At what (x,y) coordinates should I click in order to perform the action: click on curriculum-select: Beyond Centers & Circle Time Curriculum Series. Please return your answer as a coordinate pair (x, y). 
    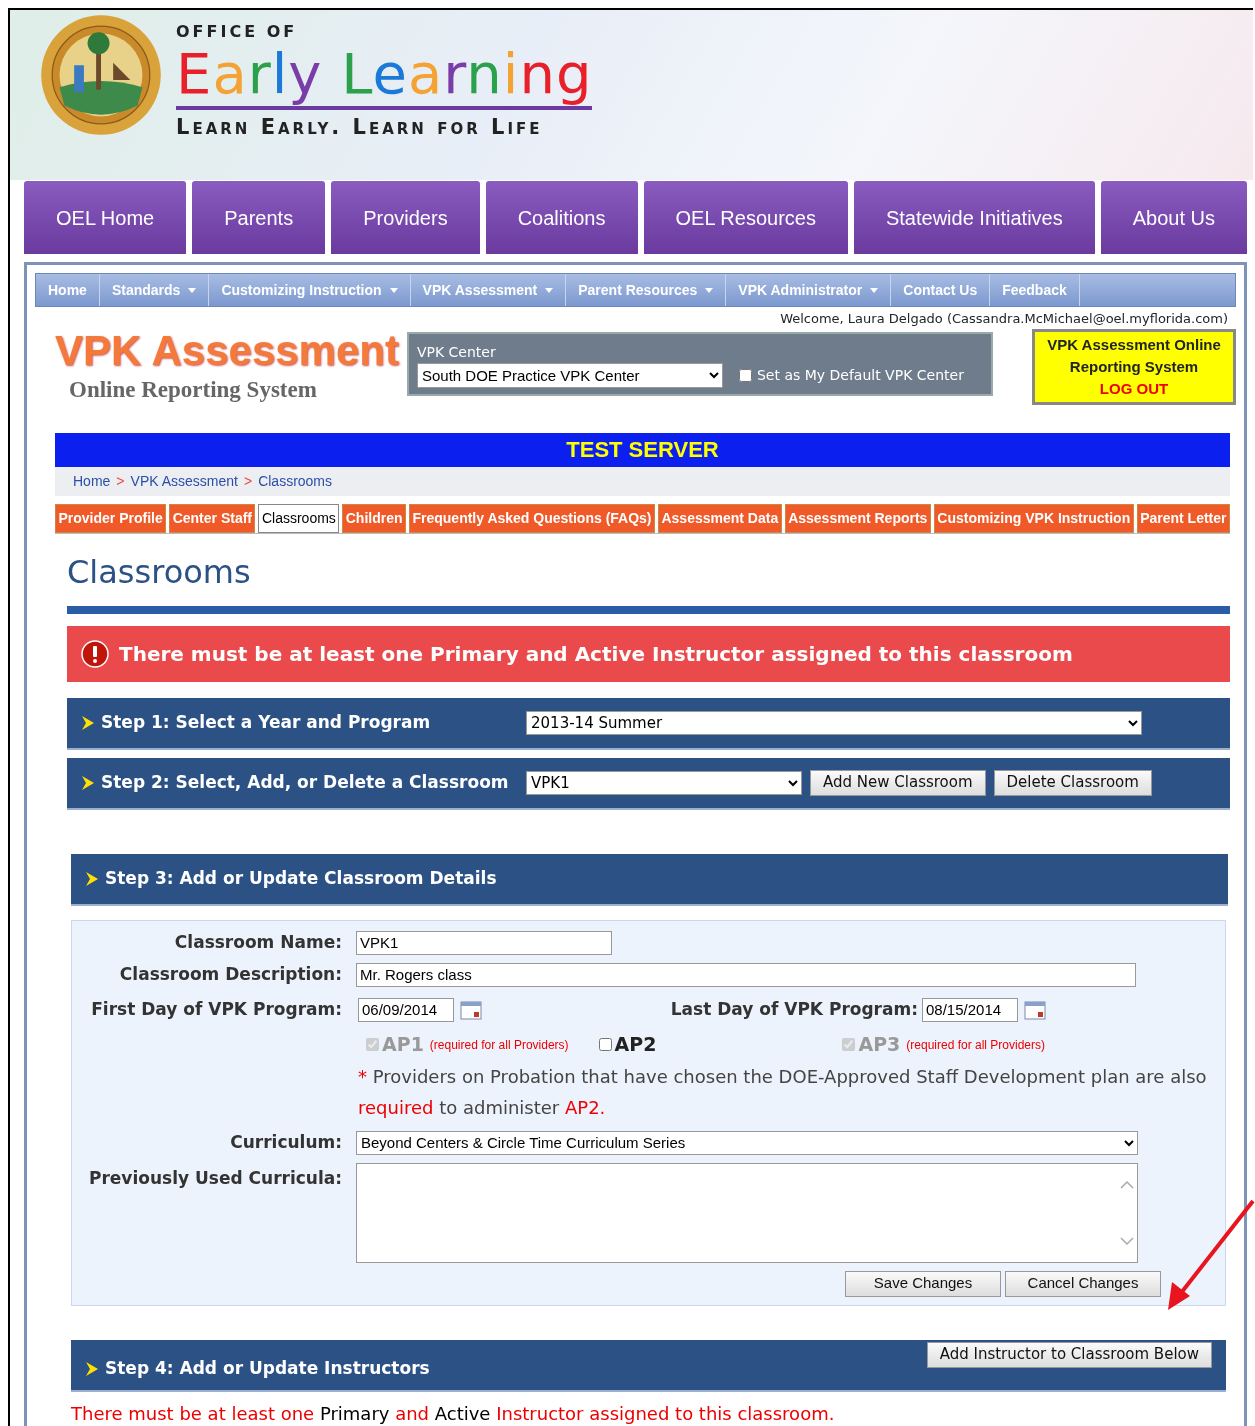
    Looking at the image, I should click on (747, 1142).